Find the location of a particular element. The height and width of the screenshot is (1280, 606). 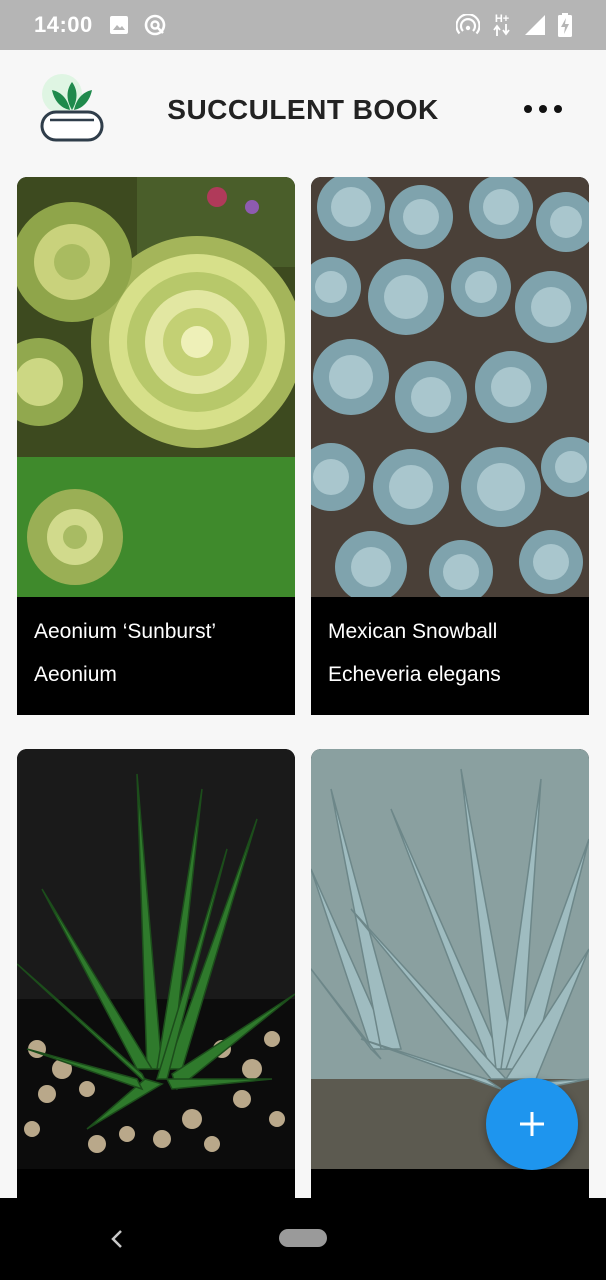

system-nav-bar is located at coordinates (303, 1239).